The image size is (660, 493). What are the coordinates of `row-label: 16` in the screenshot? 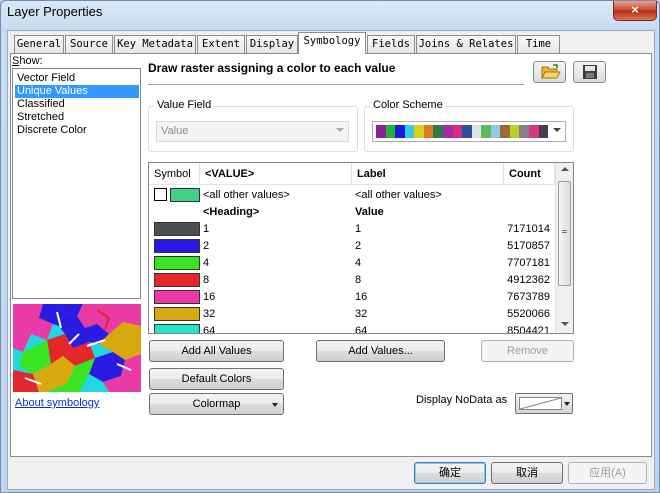 It's located at (361, 297).